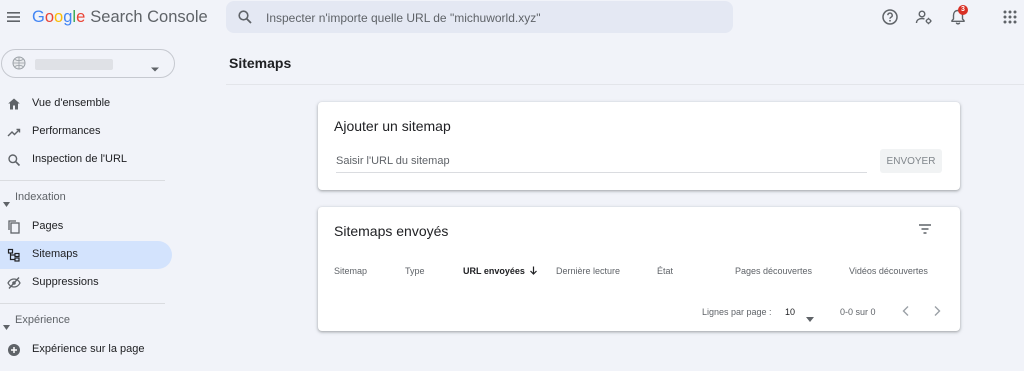 Image resolution: width=1024 pixels, height=371 pixels. What do you see at coordinates (890, 17) in the screenshot?
I see `help-icon` at bounding box center [890, 17].